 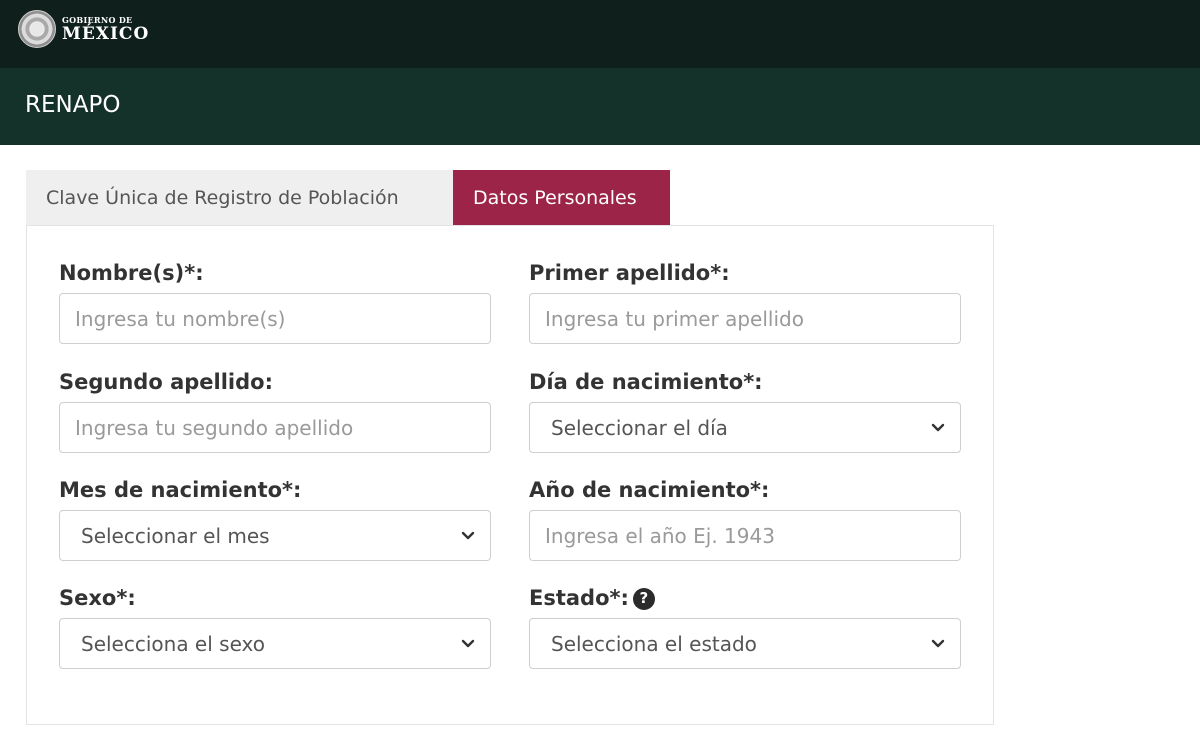 I want to click on field-nombre: Nombre(s)*:, so click(x=275, y=301).